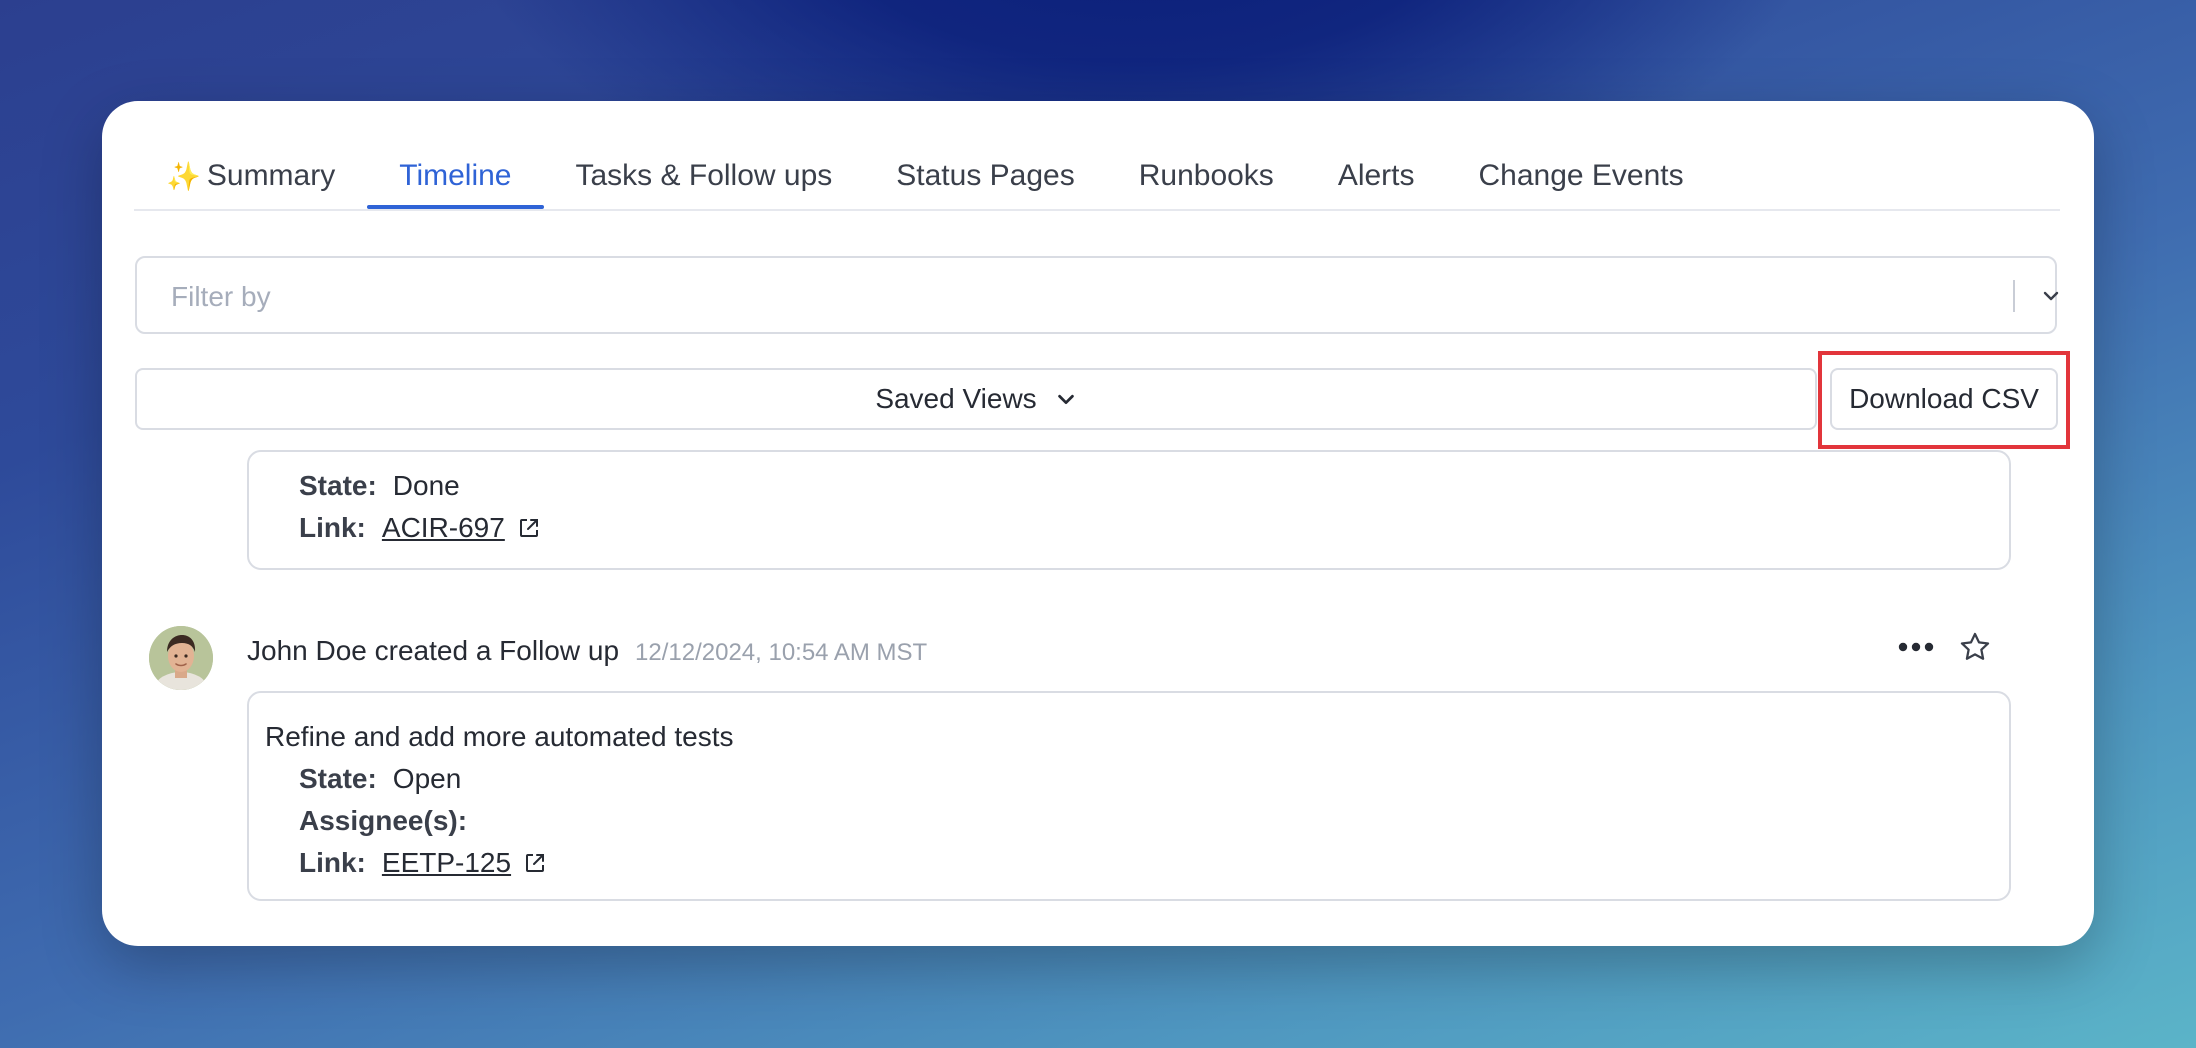  Describe the element at coordinates (1916, 647) in the screenshot. I see `more-options-icon` at that location.